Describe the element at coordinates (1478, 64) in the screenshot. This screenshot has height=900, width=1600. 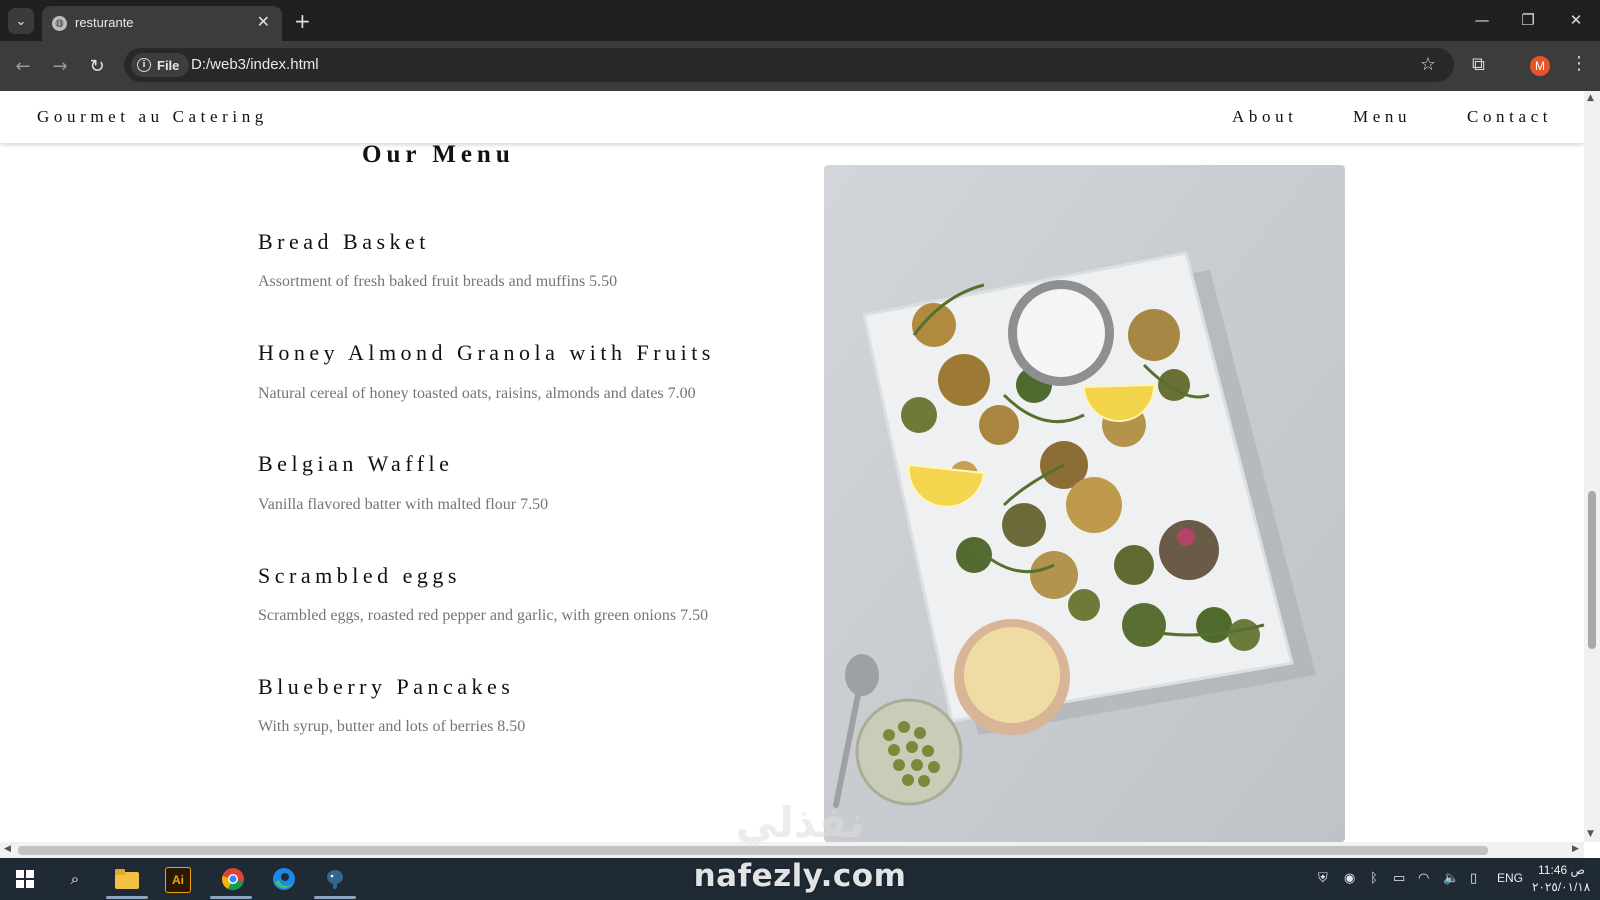
I see `extensions-puzzle-icon: ⧉` at that location.